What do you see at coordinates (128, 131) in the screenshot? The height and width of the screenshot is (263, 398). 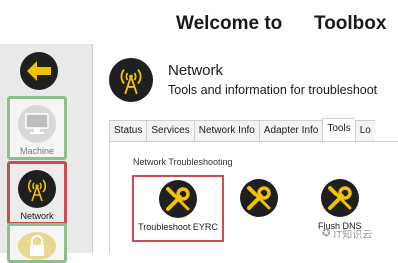 I see `tab-status: Status` at bounding box center [128, 131].